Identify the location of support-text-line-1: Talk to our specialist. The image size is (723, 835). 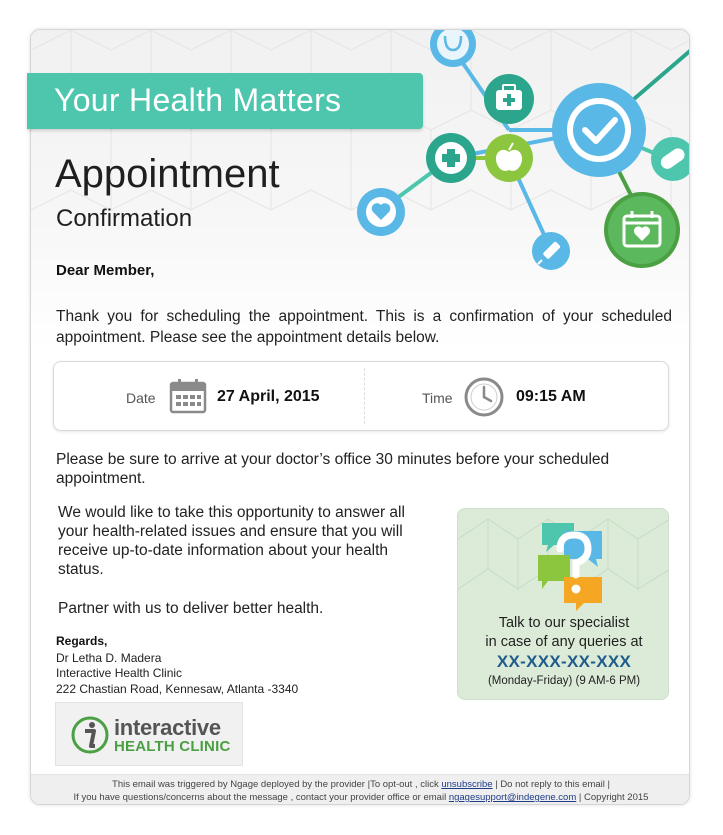
(564, 623).